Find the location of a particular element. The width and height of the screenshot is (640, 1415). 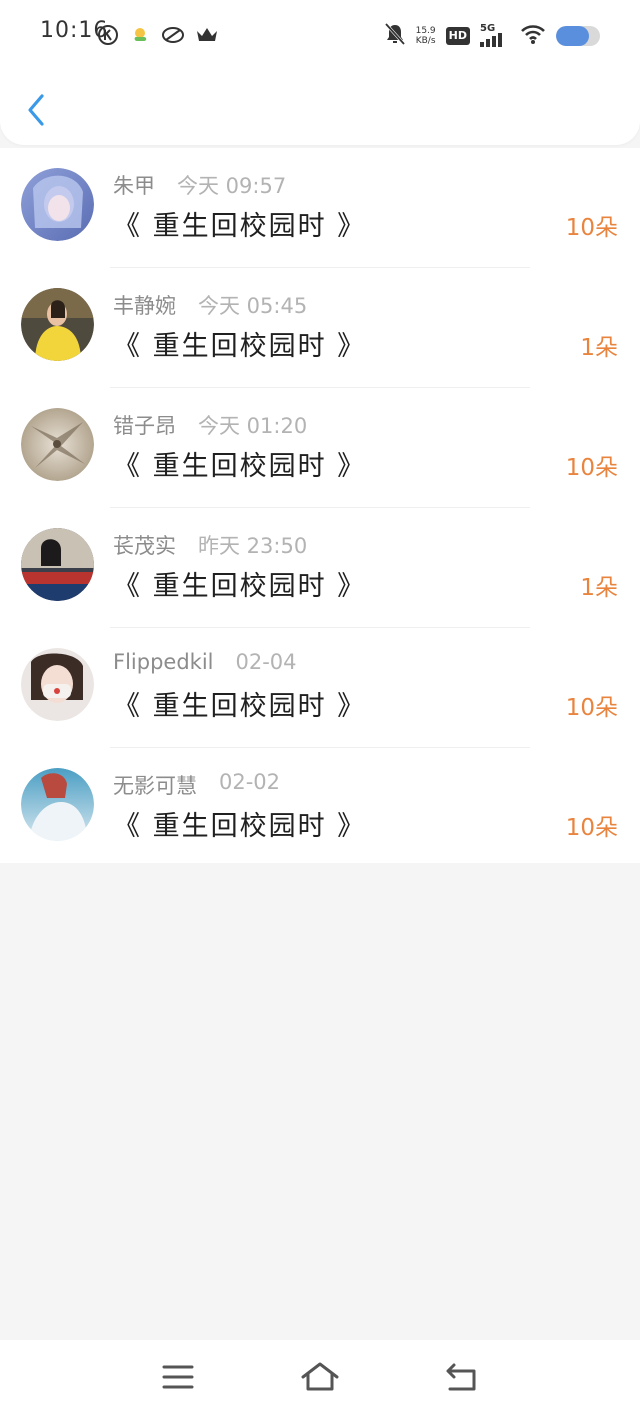

send-time: 02-04 is located at coordinates (266, 662).